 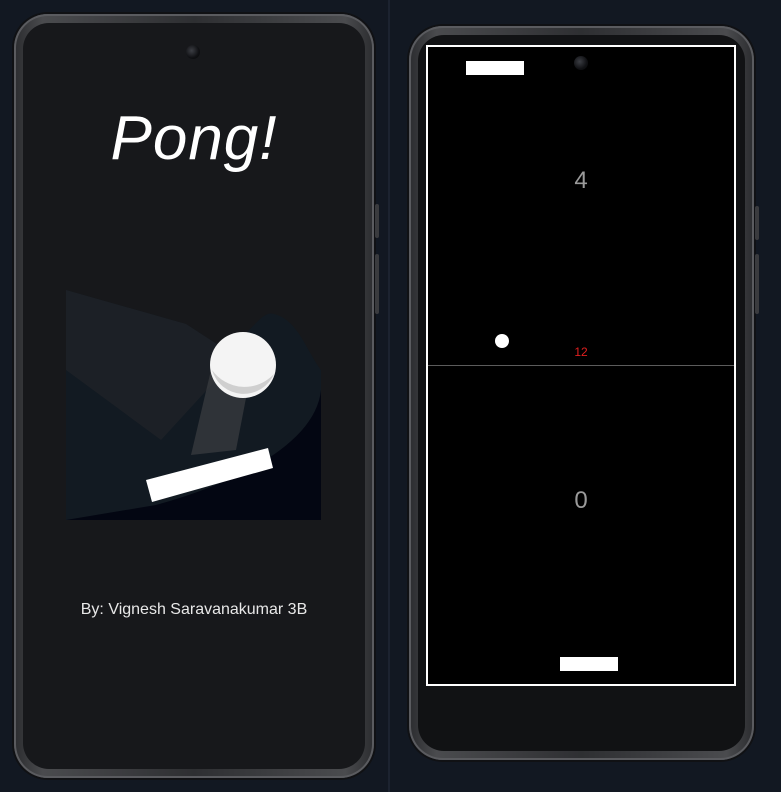 What do you see at coordinates (589, 664) in the screenshot?
I see `player-paddle` at bounding box center [589, 664].